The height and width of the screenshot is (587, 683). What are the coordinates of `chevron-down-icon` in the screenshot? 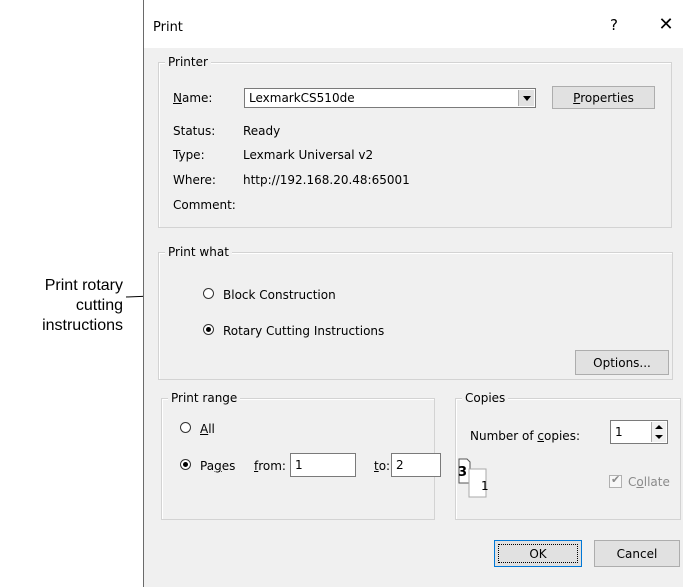 It's located at (526, 98).